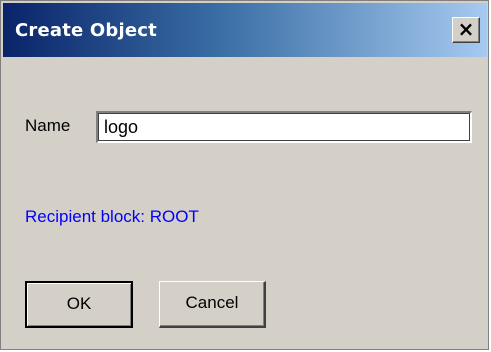 The width and height of the screenshot is (491, 352). I want to click on ok-button: OK, so click(79, 304).